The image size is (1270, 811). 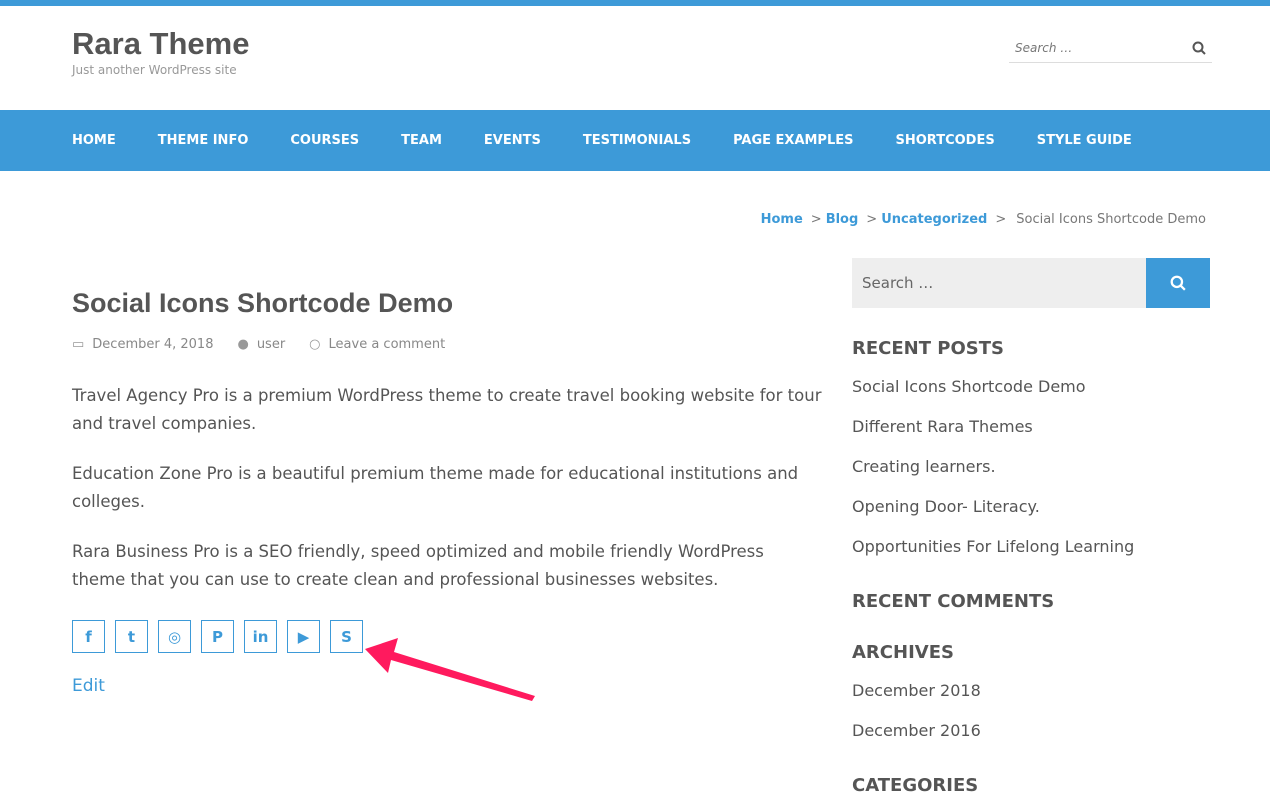 I want to click on annotation-arrow, so click(x=450, y=669).